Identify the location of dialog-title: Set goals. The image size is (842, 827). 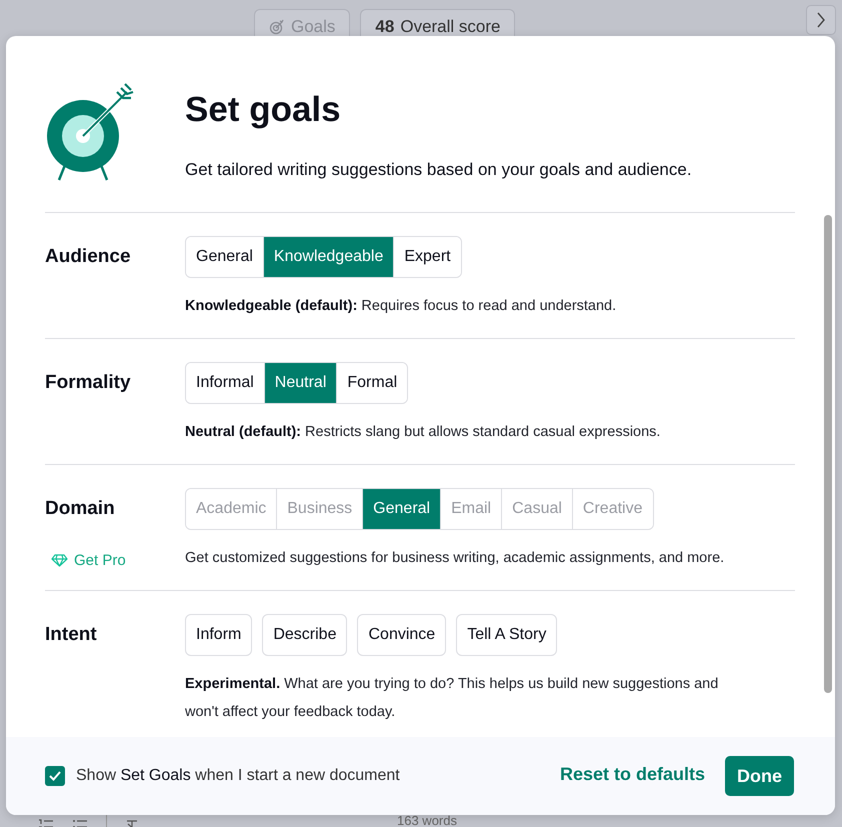
(263, 110).